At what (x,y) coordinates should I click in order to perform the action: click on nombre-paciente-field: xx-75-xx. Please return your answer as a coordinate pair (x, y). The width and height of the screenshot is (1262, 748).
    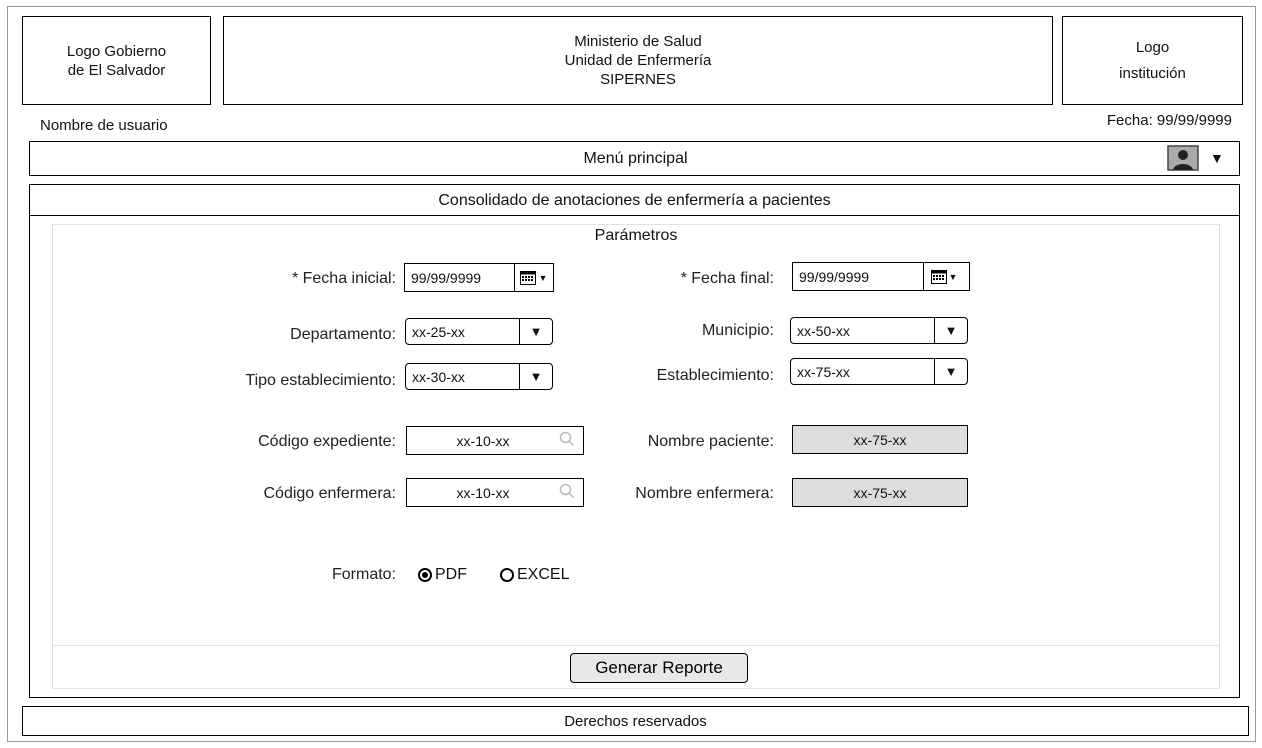
    Looking at the image, I should click on (880, 439).